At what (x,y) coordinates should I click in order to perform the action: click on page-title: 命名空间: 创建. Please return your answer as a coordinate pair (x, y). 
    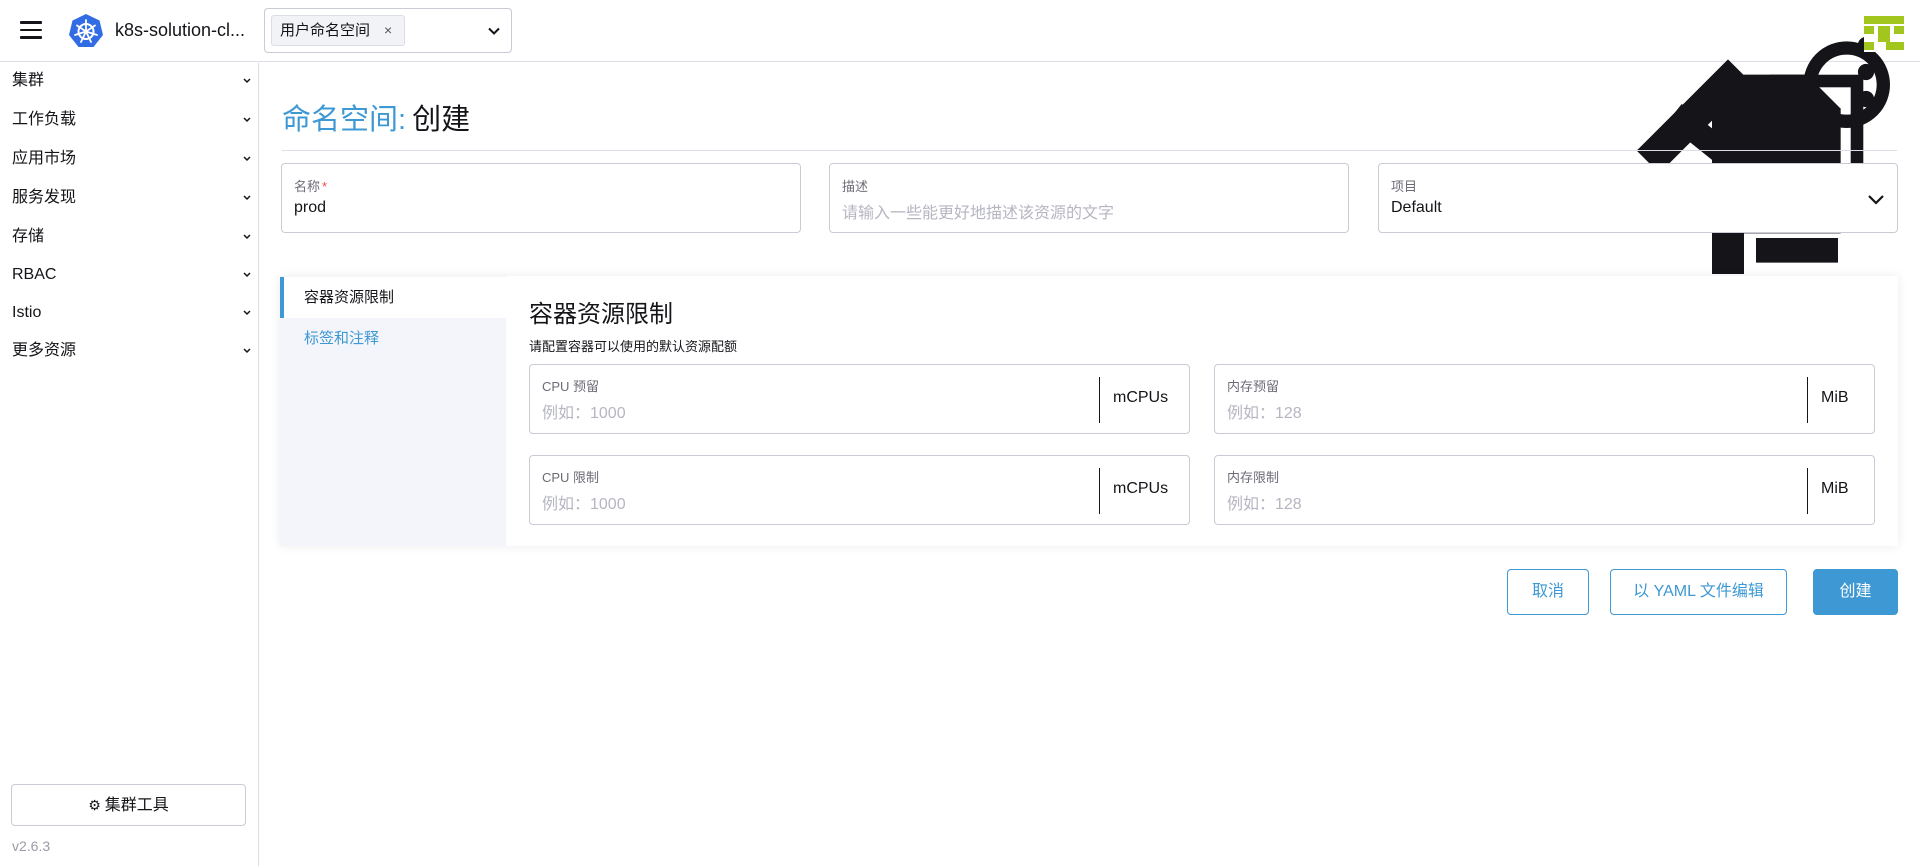
    Looking at the image, I should click on (376, 117).